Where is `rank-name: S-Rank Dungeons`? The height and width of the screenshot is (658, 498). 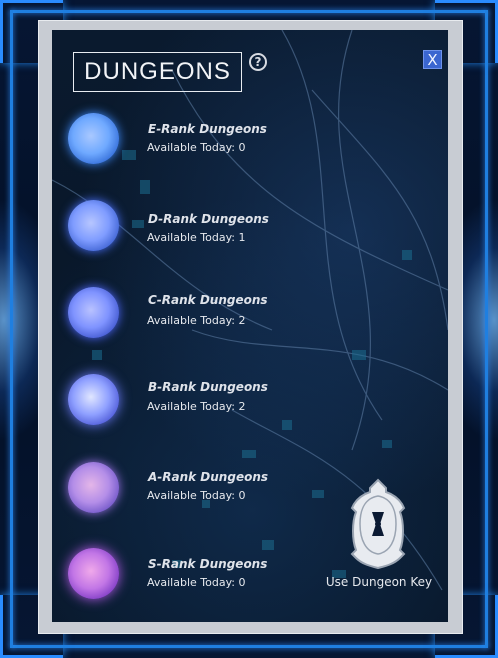 rank-name: S-Rank Dungeons is located at coordinates (207, 564).